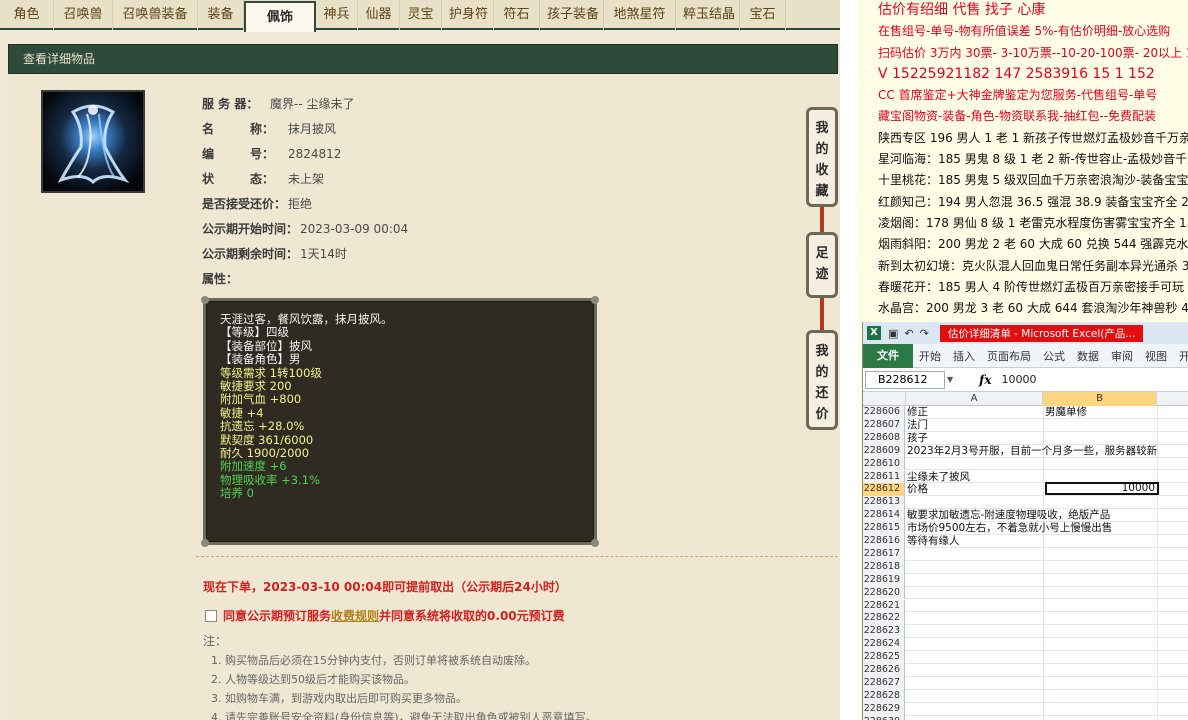  What do you see at coordinates (1100, 399) in the screenshot?
I see `column-b-header: B` at bounding box center [1100, 399].